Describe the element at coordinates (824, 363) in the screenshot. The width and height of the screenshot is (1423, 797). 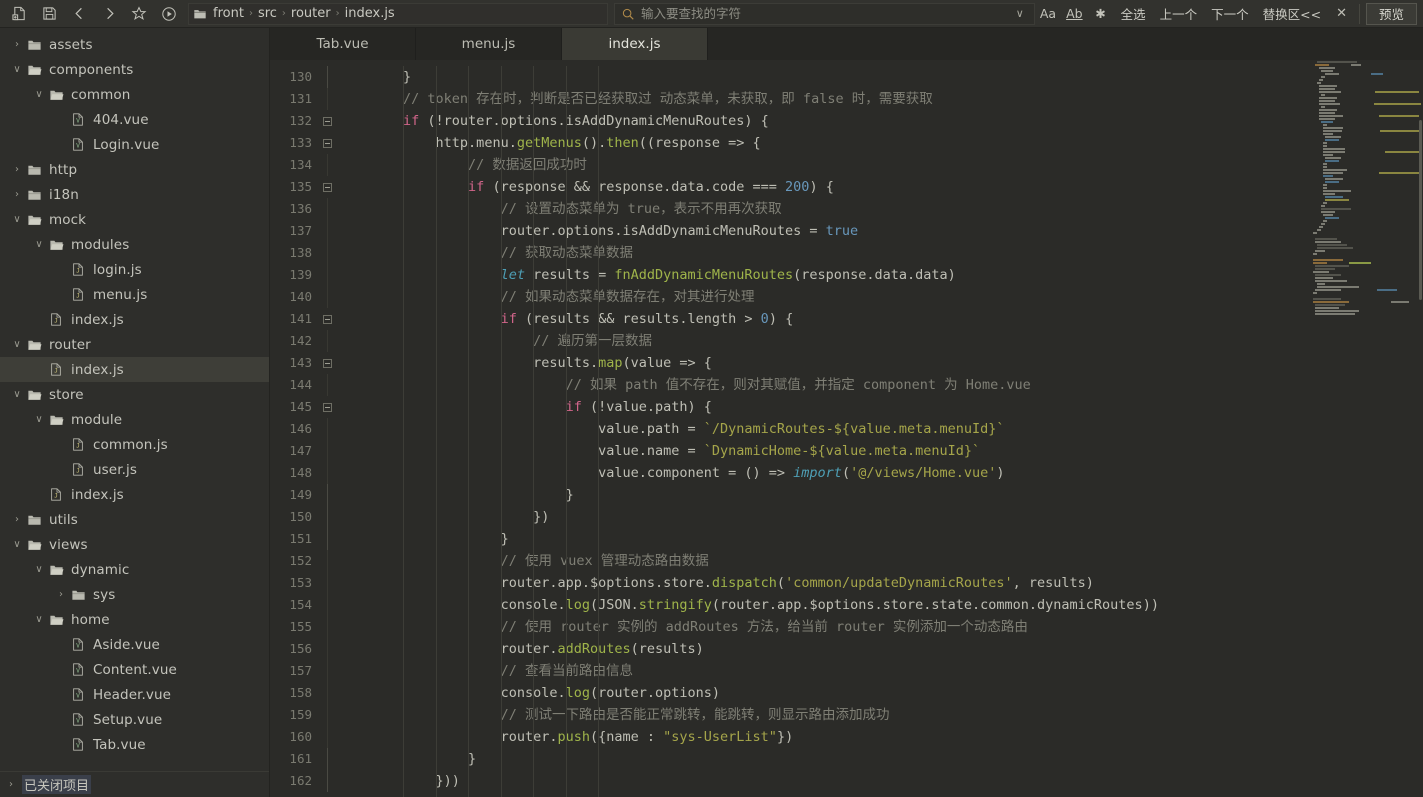
I see `code-line: results.map(value => {` at that location.